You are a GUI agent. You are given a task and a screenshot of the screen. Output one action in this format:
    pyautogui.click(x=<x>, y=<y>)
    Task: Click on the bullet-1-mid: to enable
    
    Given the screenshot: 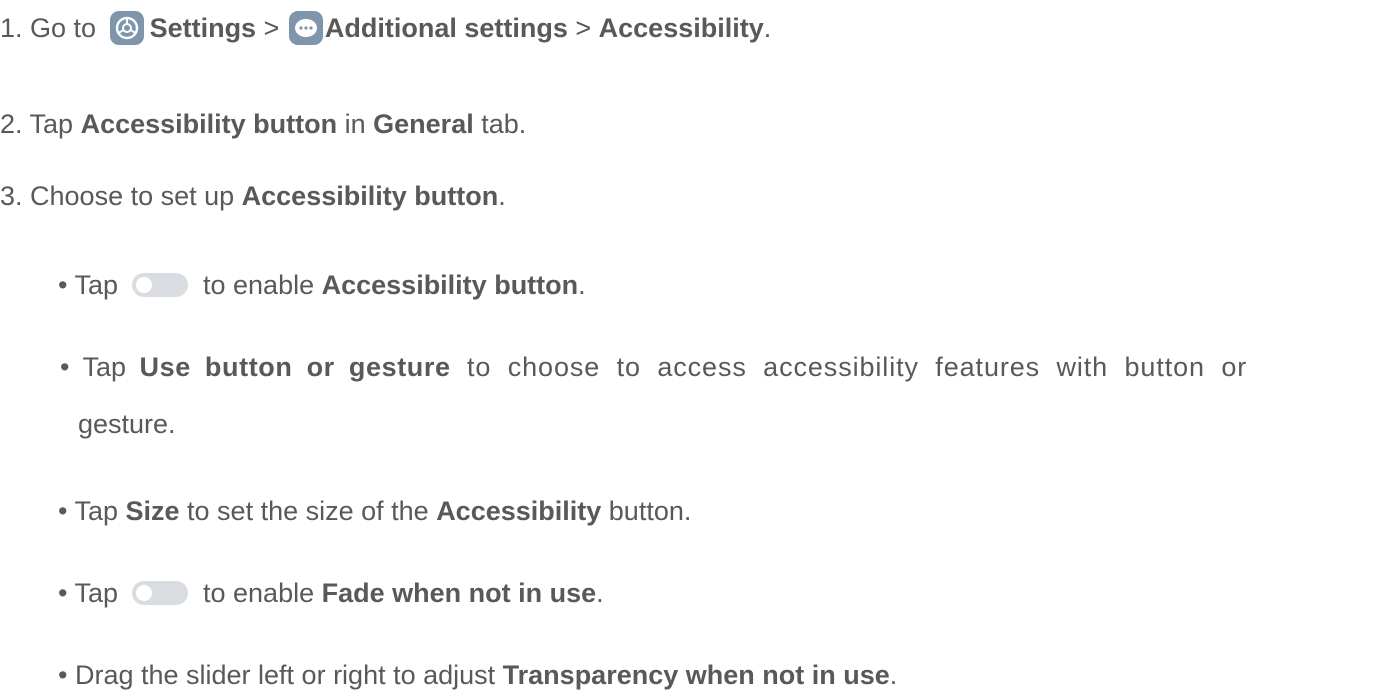 What is the action you would take?
    pyautogui.click(x=258, y=285)
    